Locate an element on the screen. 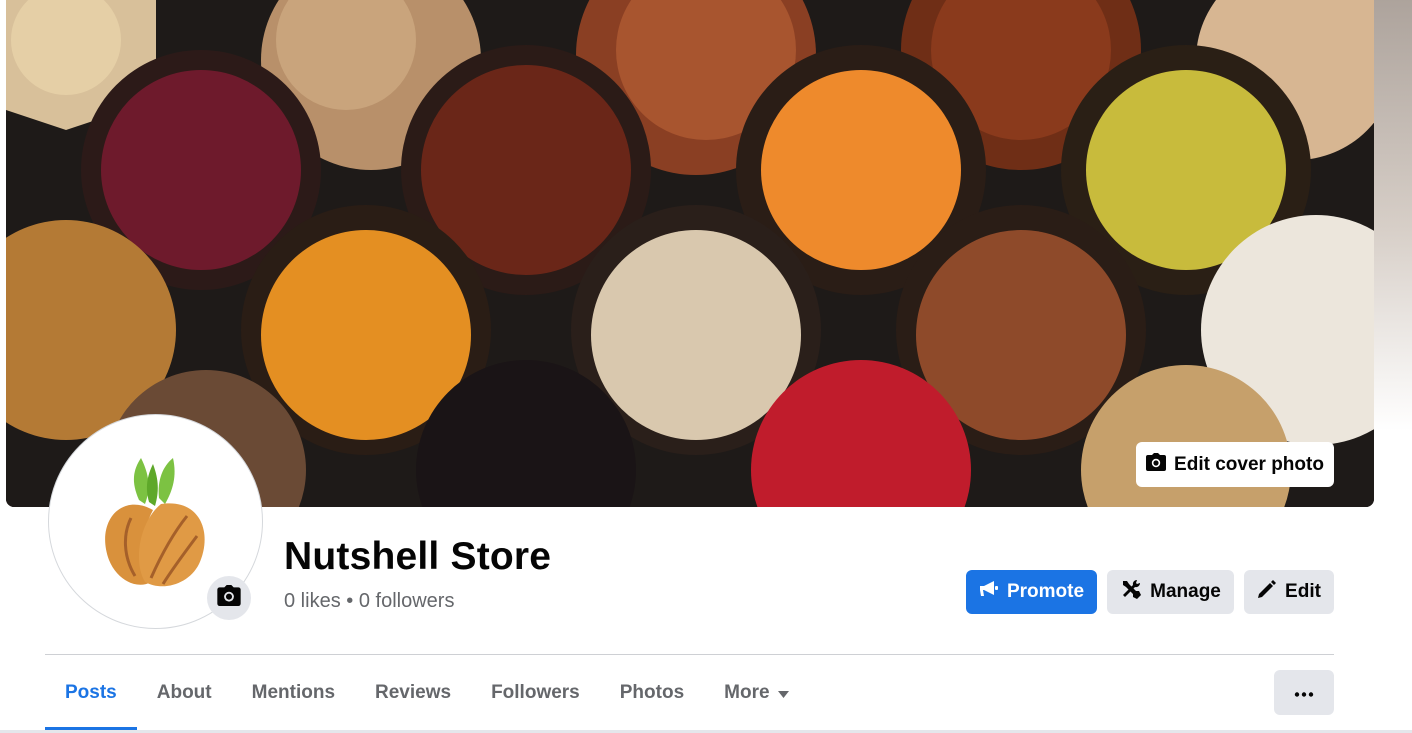 This screenshot has height=733, width=1412. tab-posts: Posts is located at coordinates (91, 693).